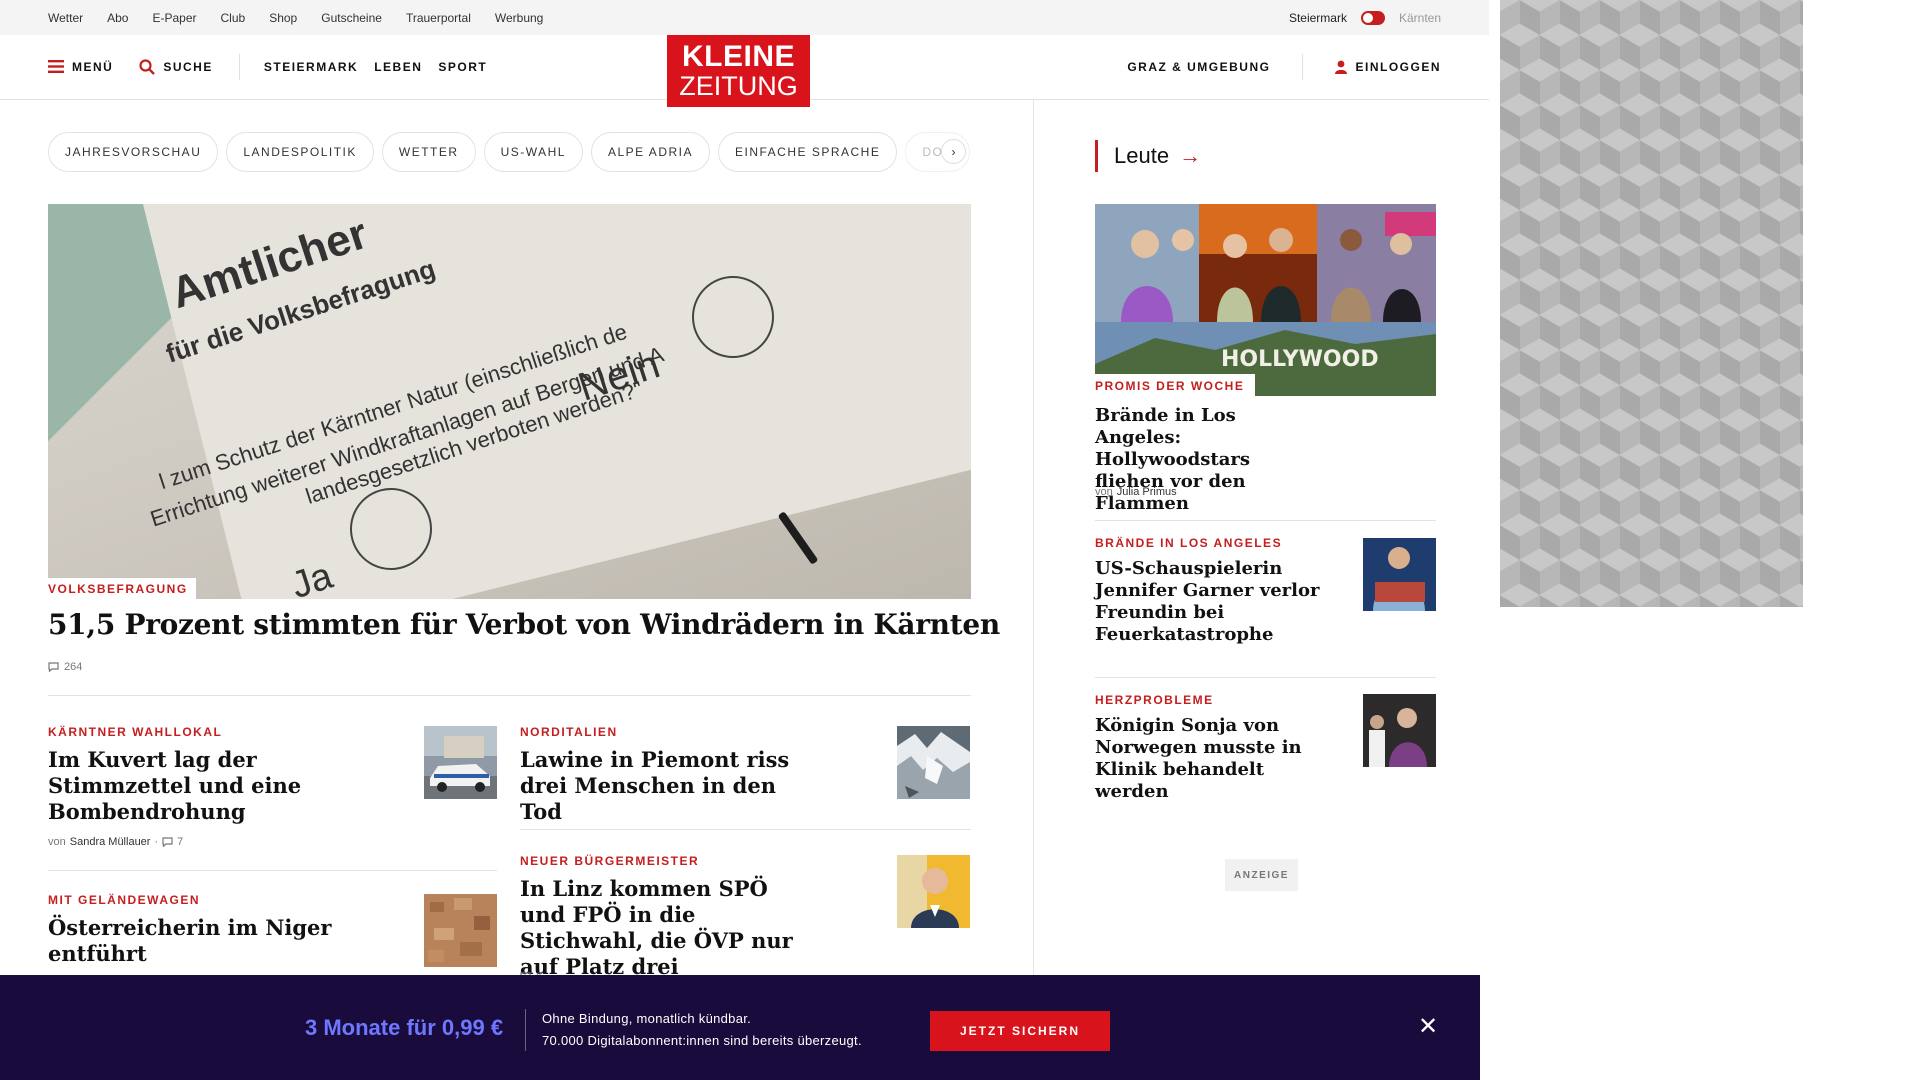  I want to click on ad-label: ANZEIGE, so click(1261, 875).